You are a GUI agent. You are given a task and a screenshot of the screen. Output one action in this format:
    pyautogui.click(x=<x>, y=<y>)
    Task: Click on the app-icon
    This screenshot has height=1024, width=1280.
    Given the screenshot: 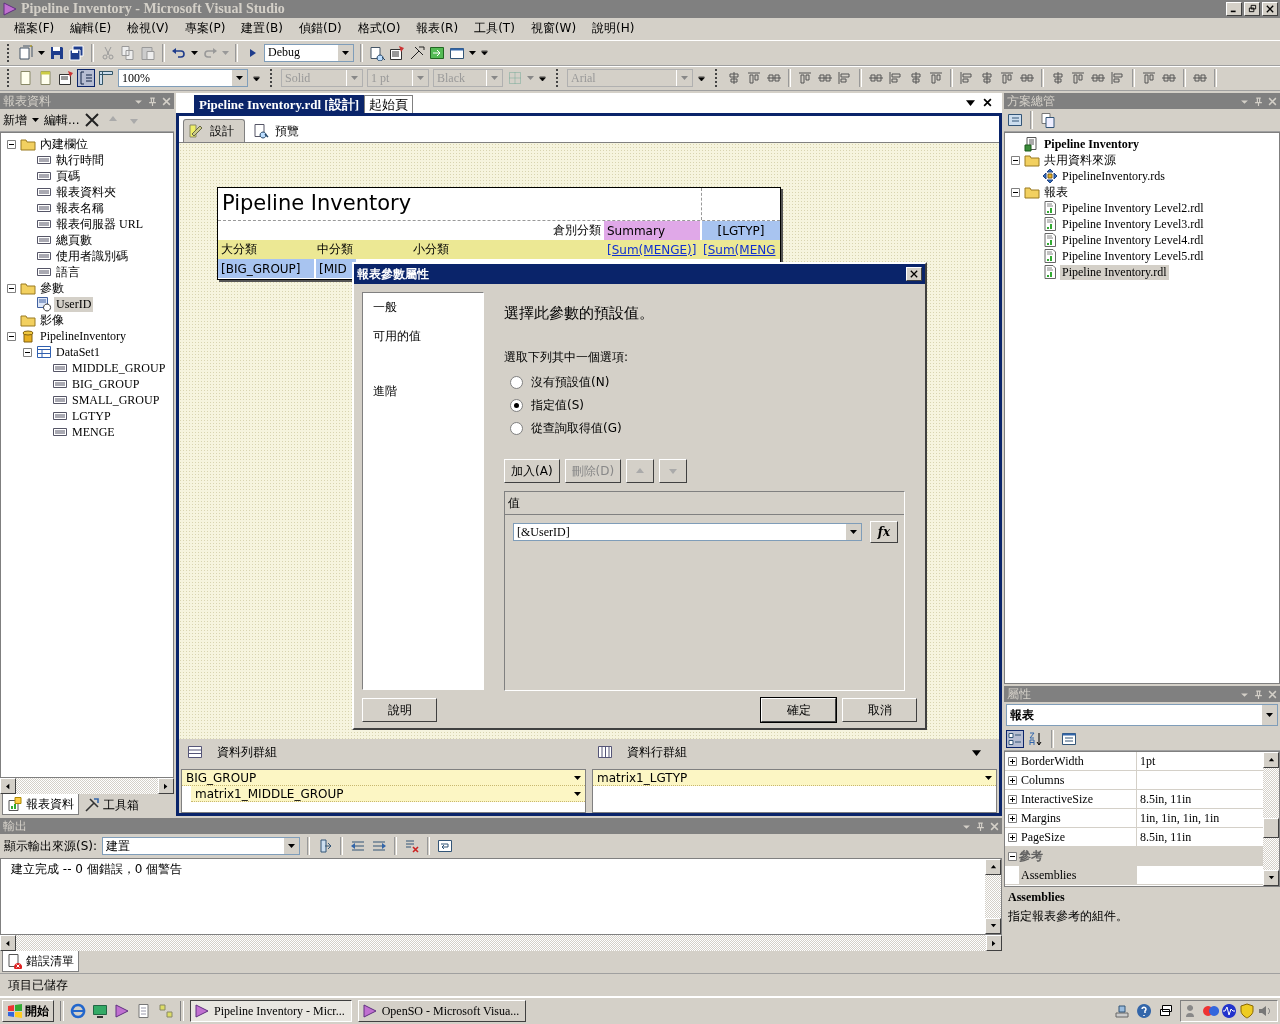 What is the action you would take?
    pyautogui.click(x=122, y=1011)
    